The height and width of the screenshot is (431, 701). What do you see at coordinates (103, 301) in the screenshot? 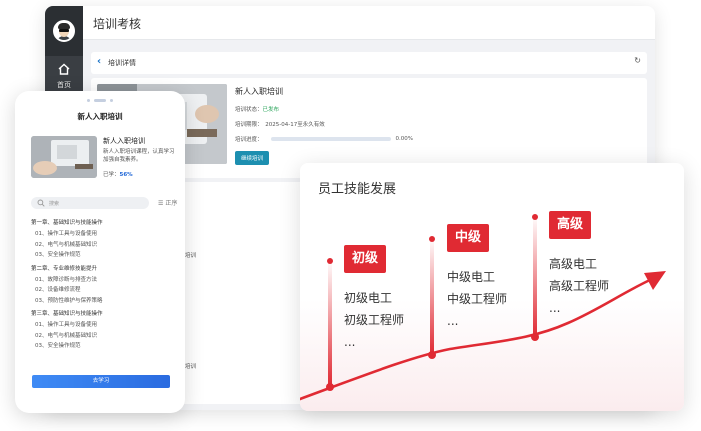
I see `list-item: 03、预防性维护与保养策略` at bounding box center [103, 301].